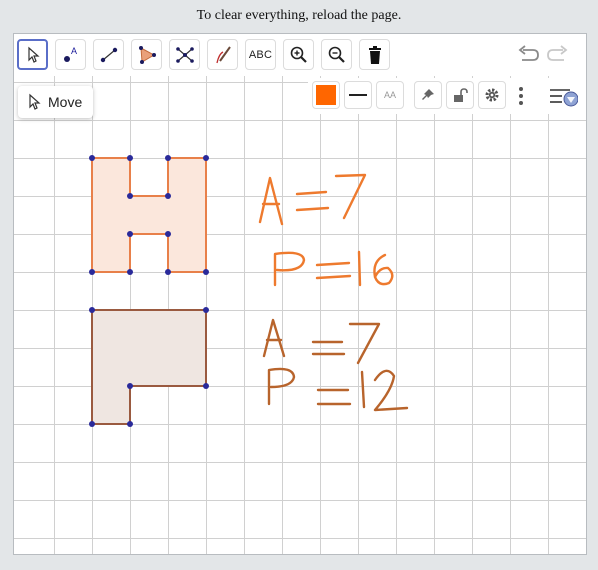 This screenshot has height=570, width=598. I want to click on settings-button, so click(492, 95).